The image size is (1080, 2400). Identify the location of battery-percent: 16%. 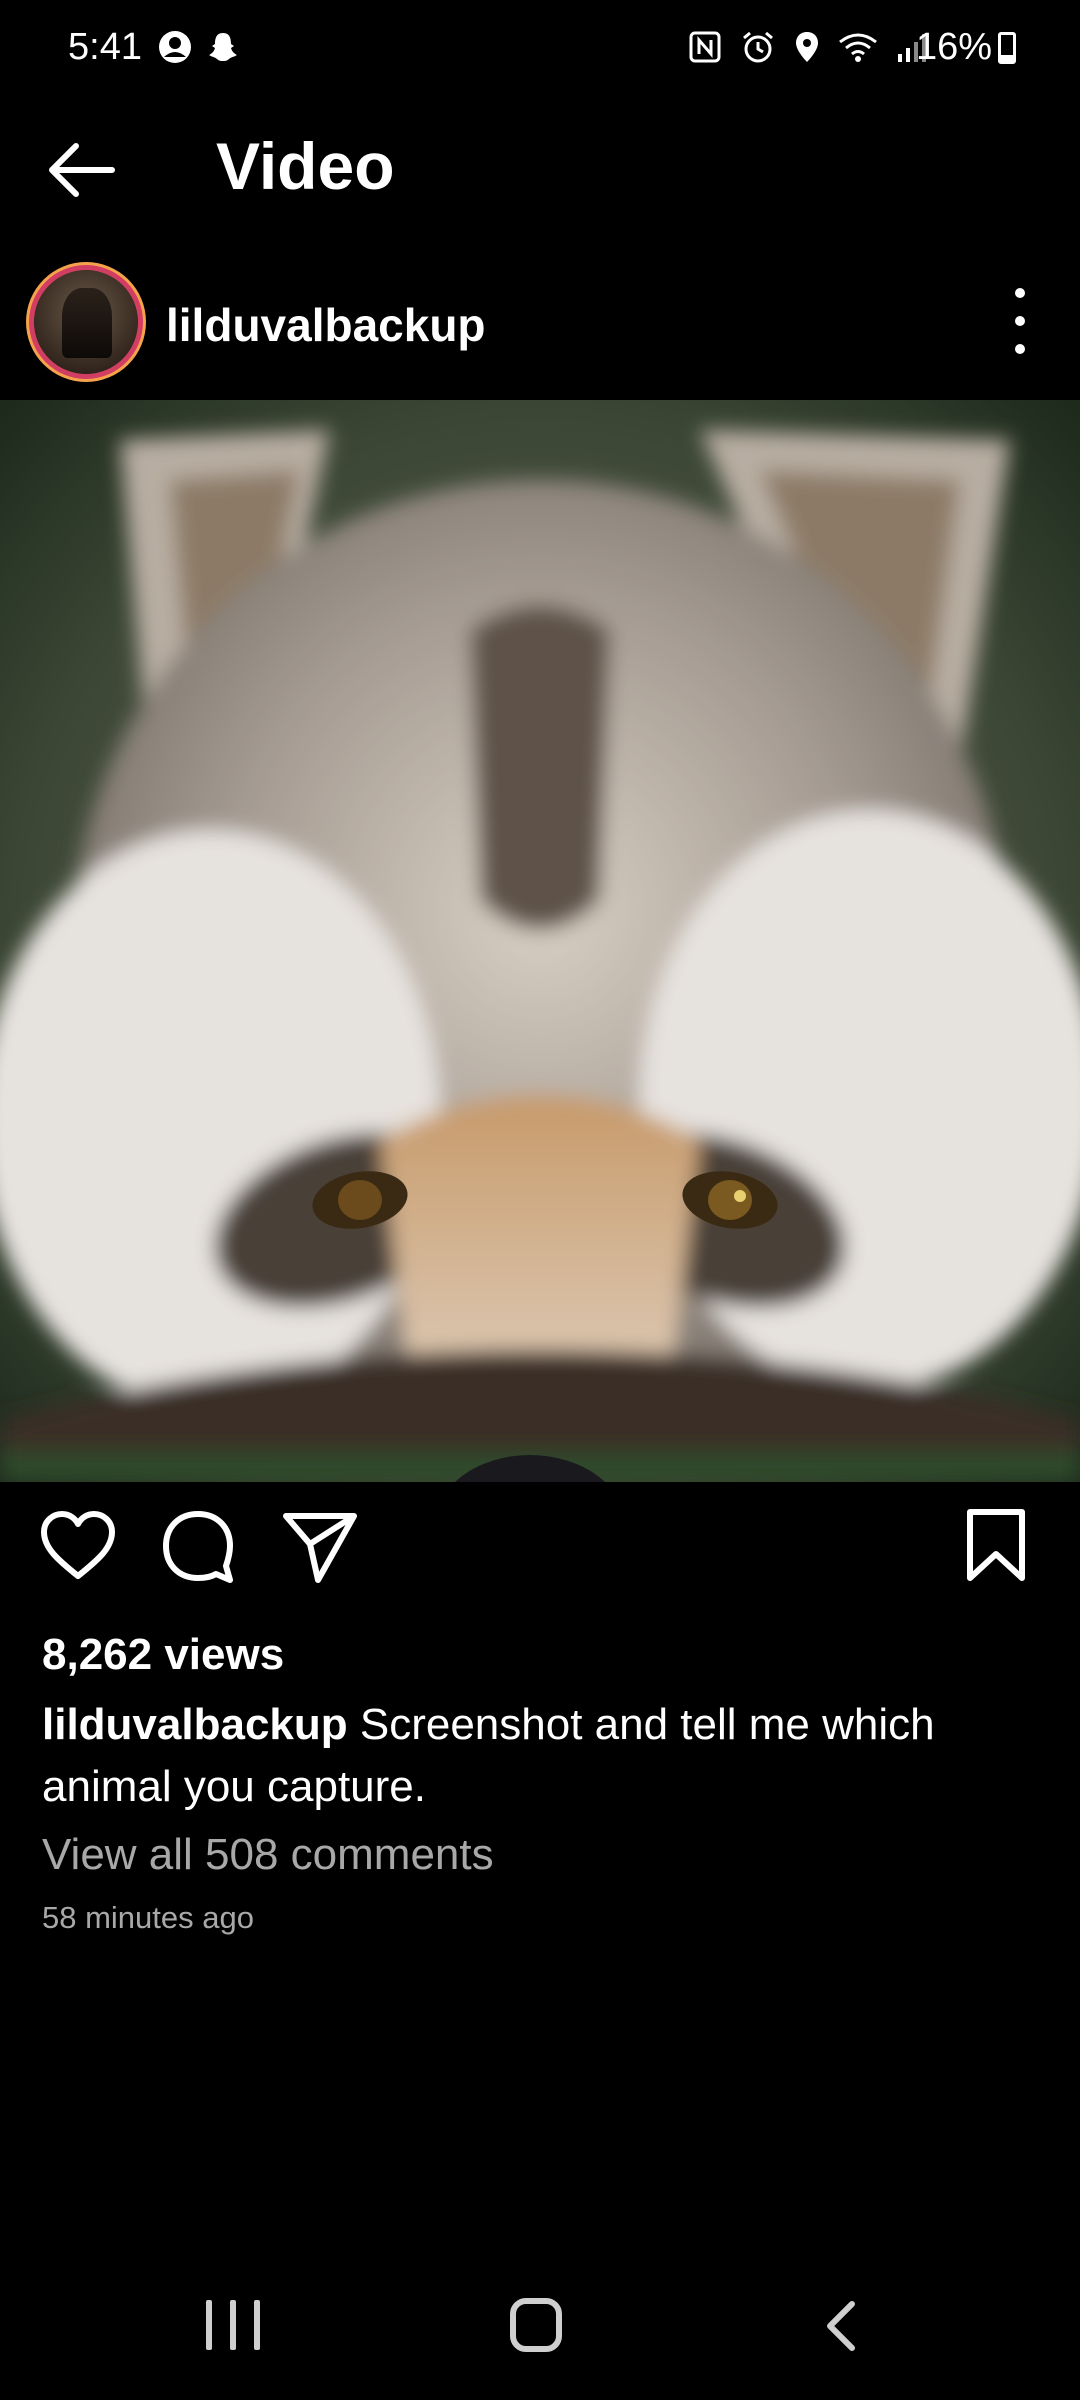
(953, 47).